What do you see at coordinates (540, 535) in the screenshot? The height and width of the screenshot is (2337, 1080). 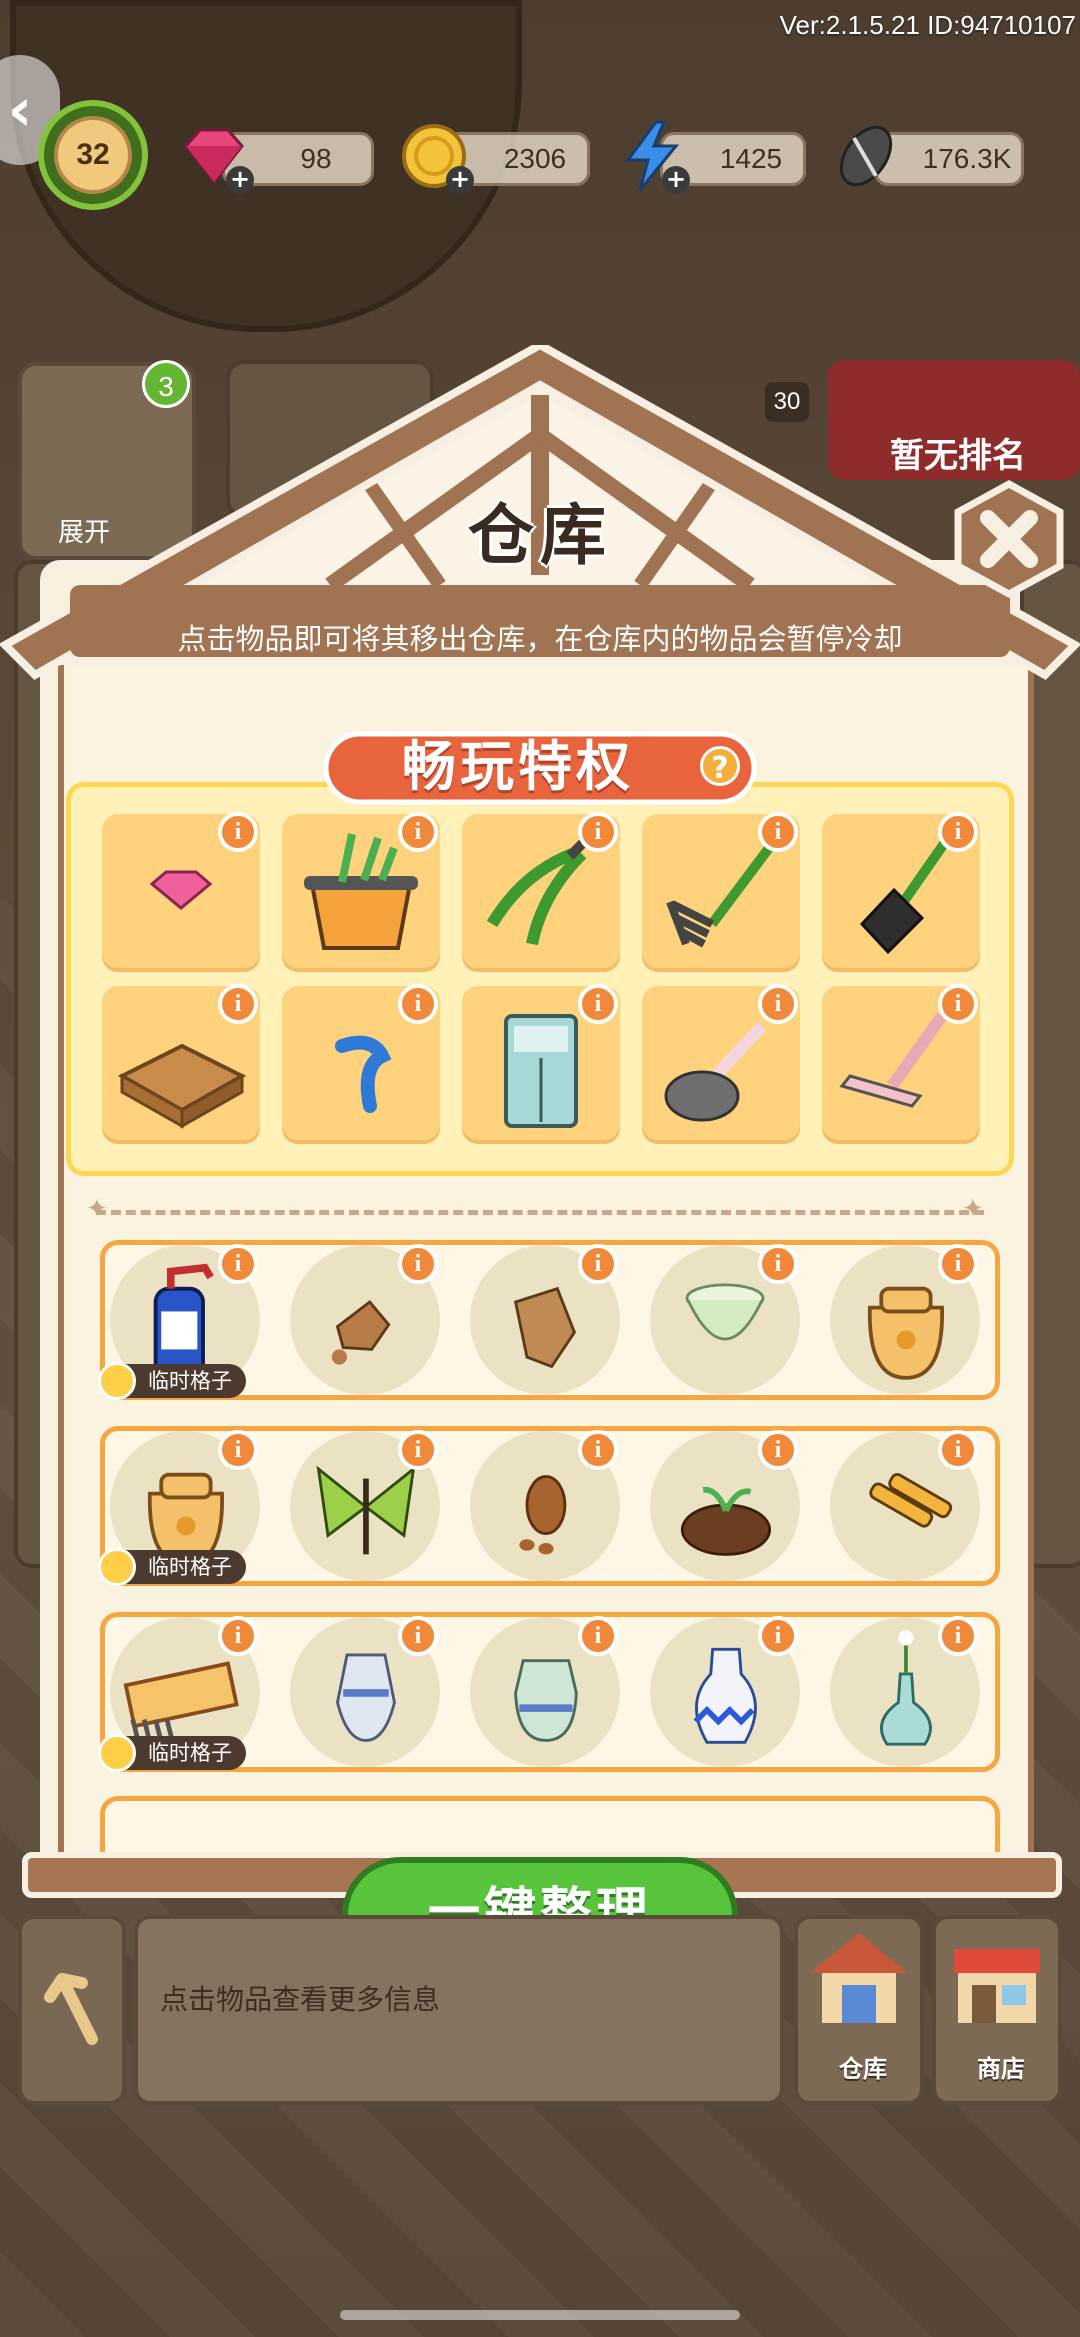 I see `modal-title: 仓库` at bounding box center [540, 535].